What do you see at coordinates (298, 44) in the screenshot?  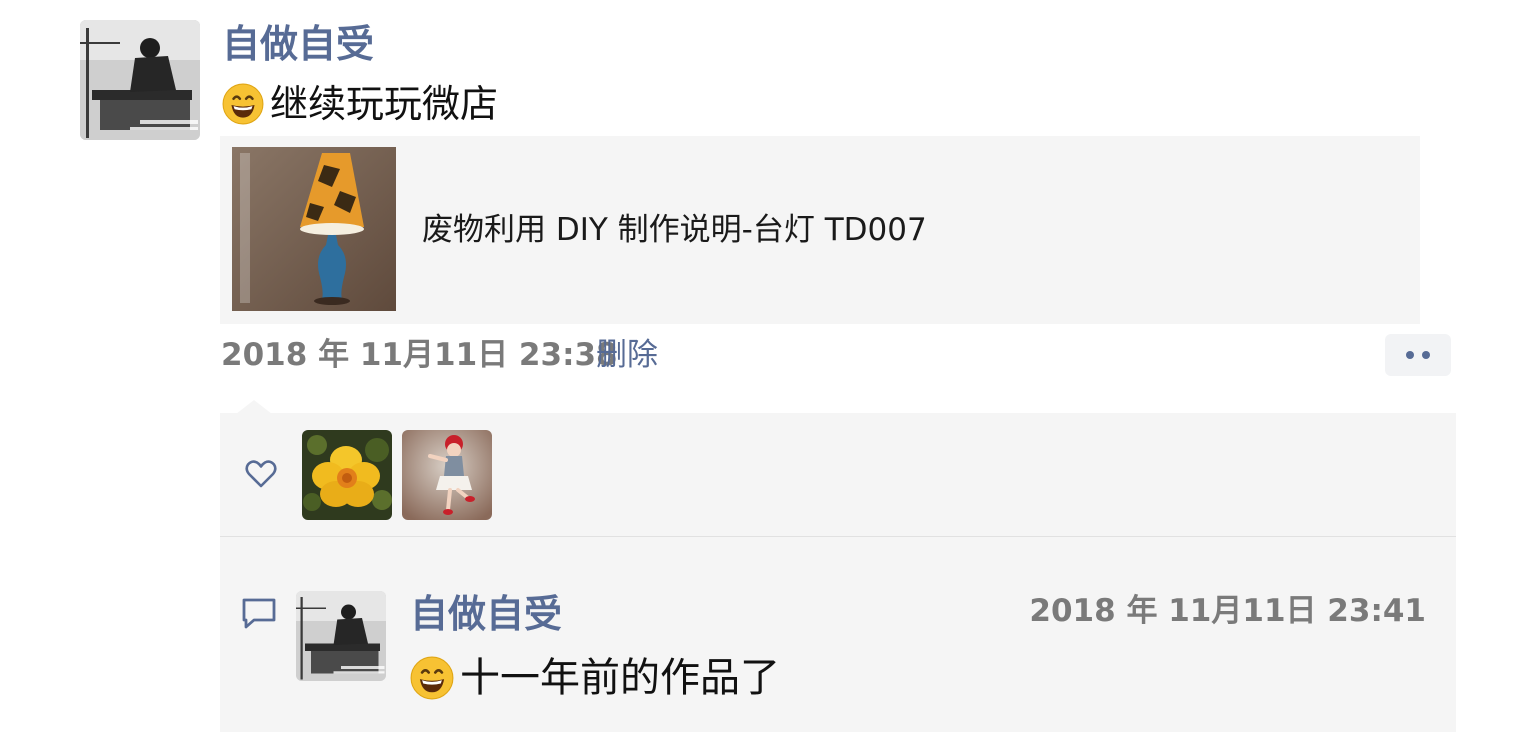 I see `post-author-name: 自做自受` at bounding box center [298, 44].